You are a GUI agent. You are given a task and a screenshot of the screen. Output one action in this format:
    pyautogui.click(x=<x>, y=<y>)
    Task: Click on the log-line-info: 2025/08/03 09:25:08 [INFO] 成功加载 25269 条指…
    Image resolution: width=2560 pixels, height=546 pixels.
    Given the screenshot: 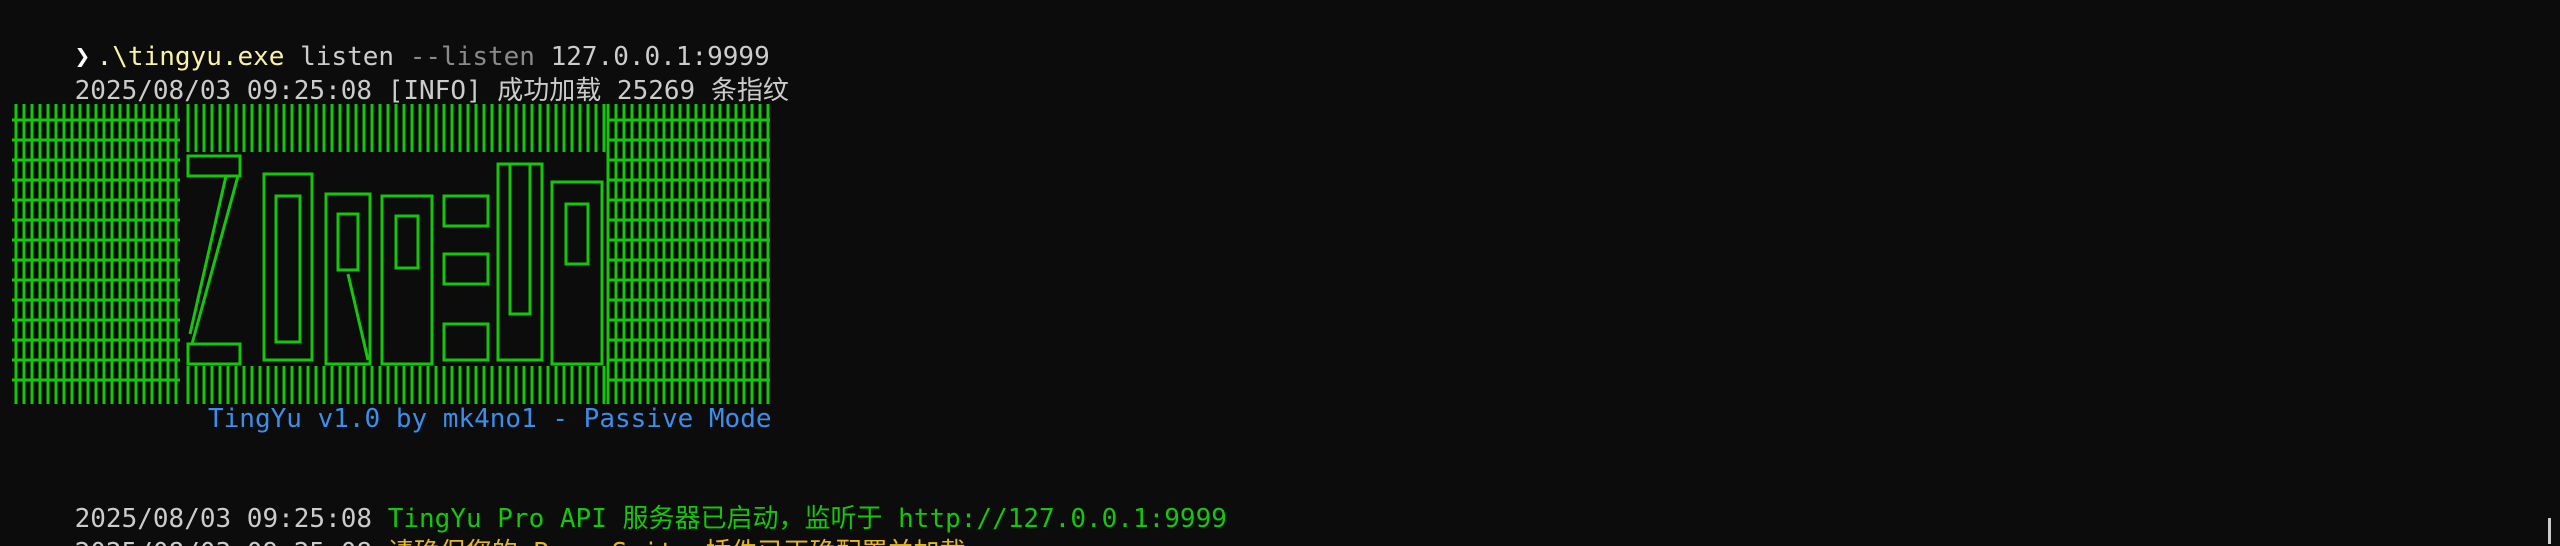 What is the action you would take?
    pyautogui.click(x=400, y=73)
    